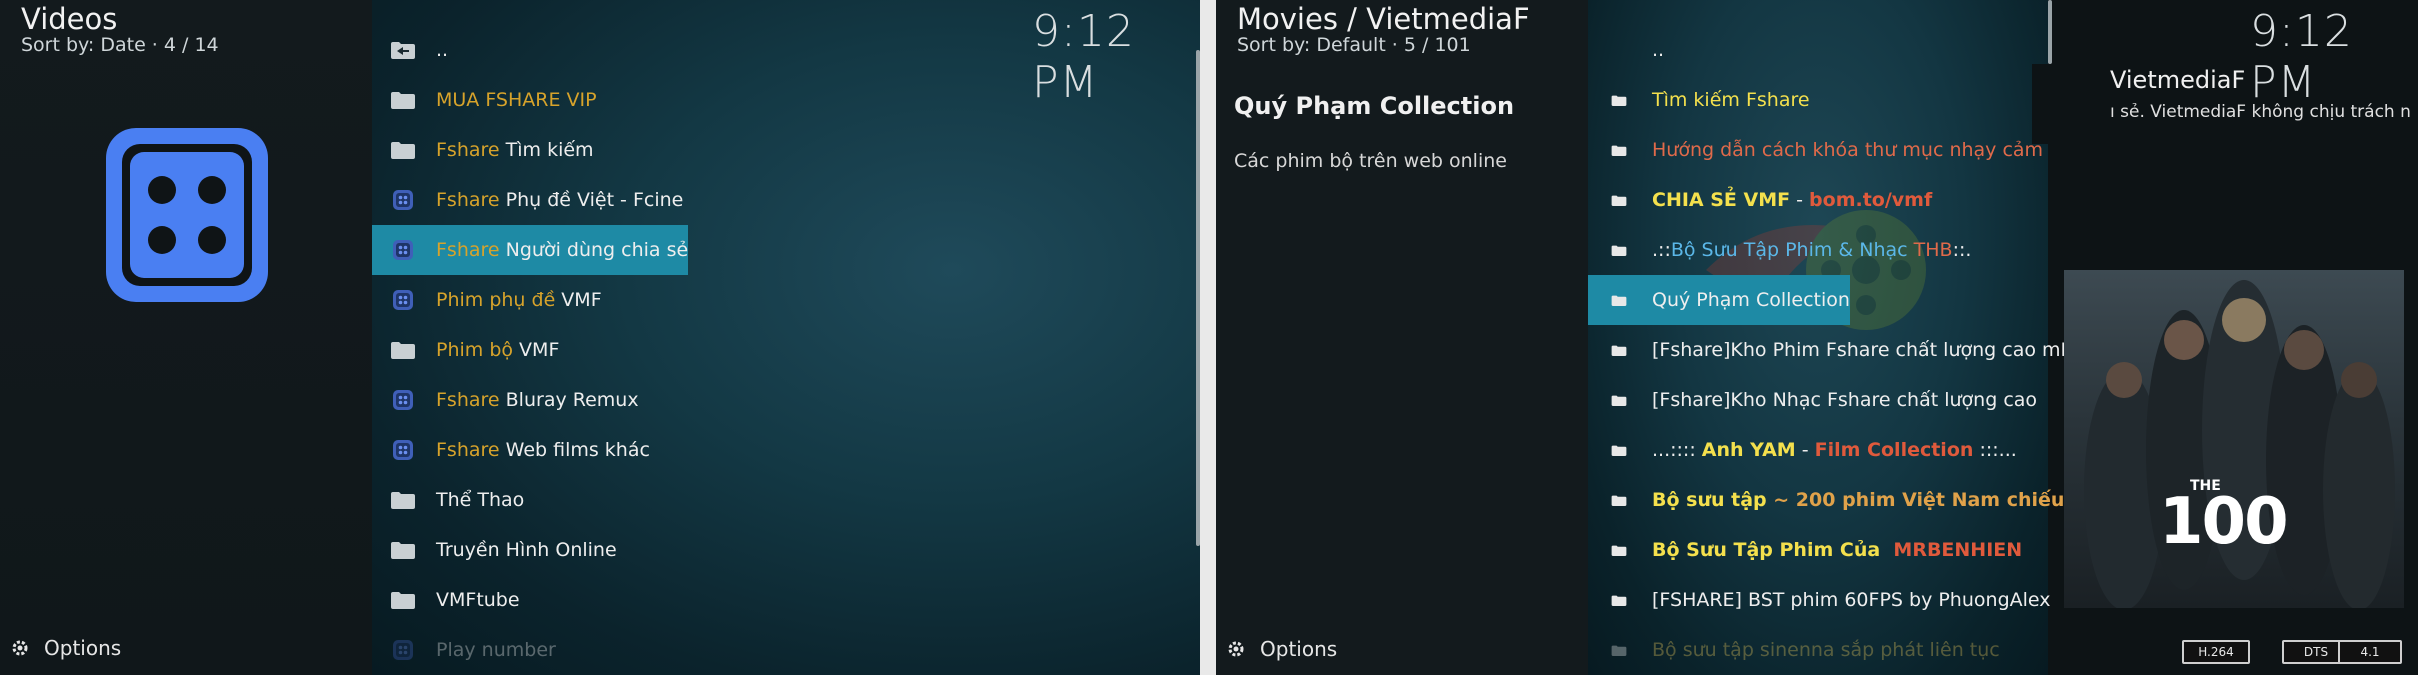 The image size is (2418, 675). What do you see at coordinates (1805, 550) in the screenshot?
I see `list-item: Bộ Sưu Tập Phim Của MRBENHIEN` at bounding box center [1805, 550].